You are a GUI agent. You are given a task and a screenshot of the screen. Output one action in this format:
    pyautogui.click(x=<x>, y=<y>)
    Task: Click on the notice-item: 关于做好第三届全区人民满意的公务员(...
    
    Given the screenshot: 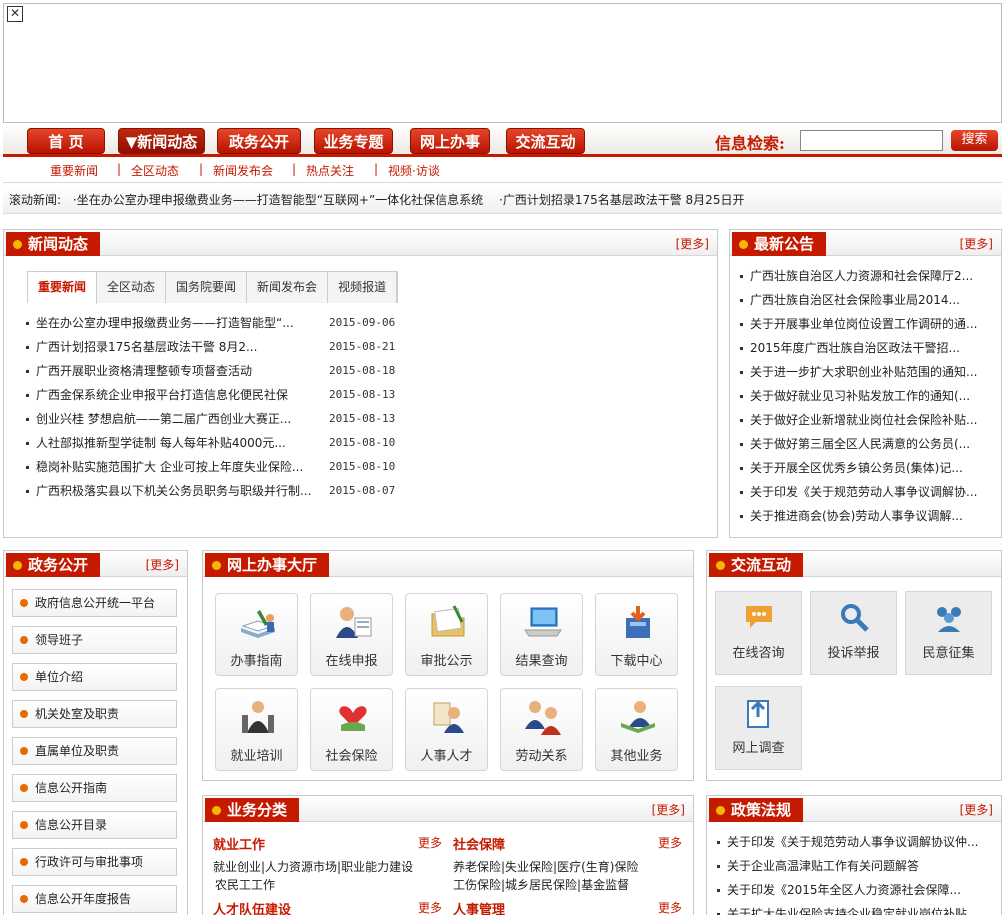 What is the action you would take?
    pyautogui.click(x=867, y=444)
    